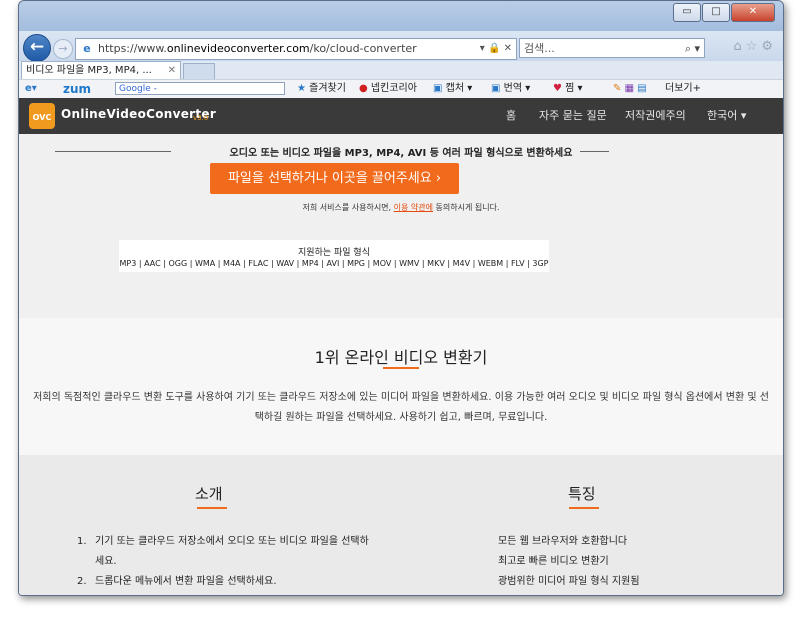  What do you see at coordinates (716, 12) in the screenshot?
I see `maximize-button: □` at bounding box center [716, 12].